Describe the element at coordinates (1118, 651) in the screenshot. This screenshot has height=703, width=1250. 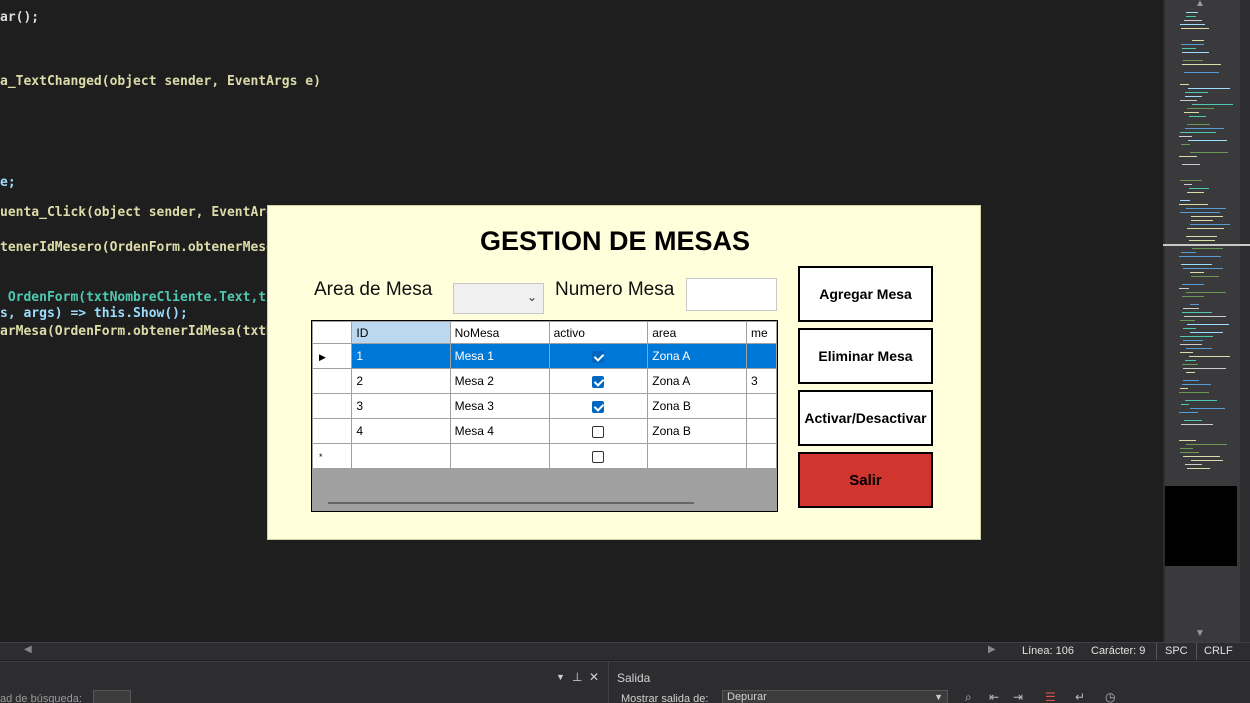
I see `char-indicator: Carácter: 9` at that location.